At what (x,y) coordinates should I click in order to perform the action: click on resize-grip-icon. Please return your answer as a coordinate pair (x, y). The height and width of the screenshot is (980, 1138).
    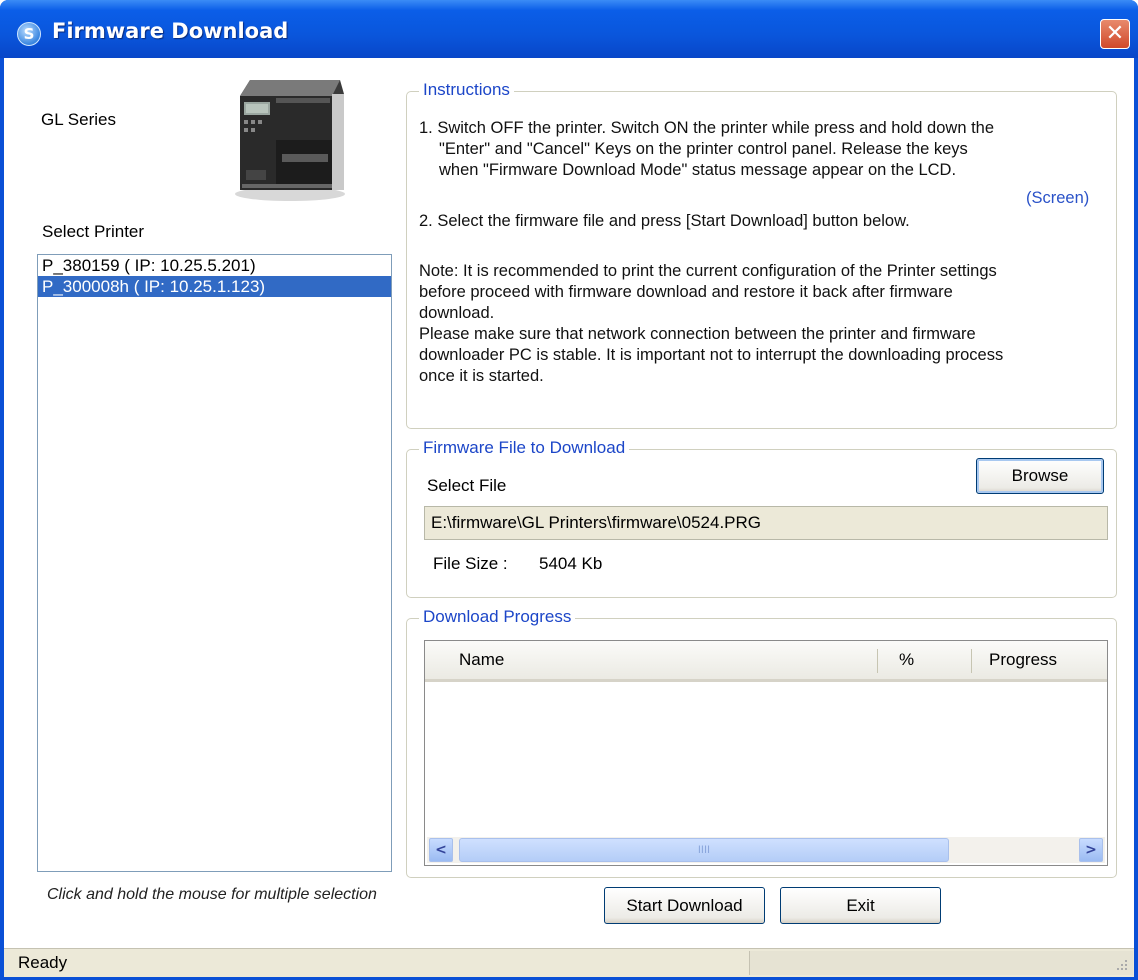
    Looking at the image, I should click on (1122, 965).